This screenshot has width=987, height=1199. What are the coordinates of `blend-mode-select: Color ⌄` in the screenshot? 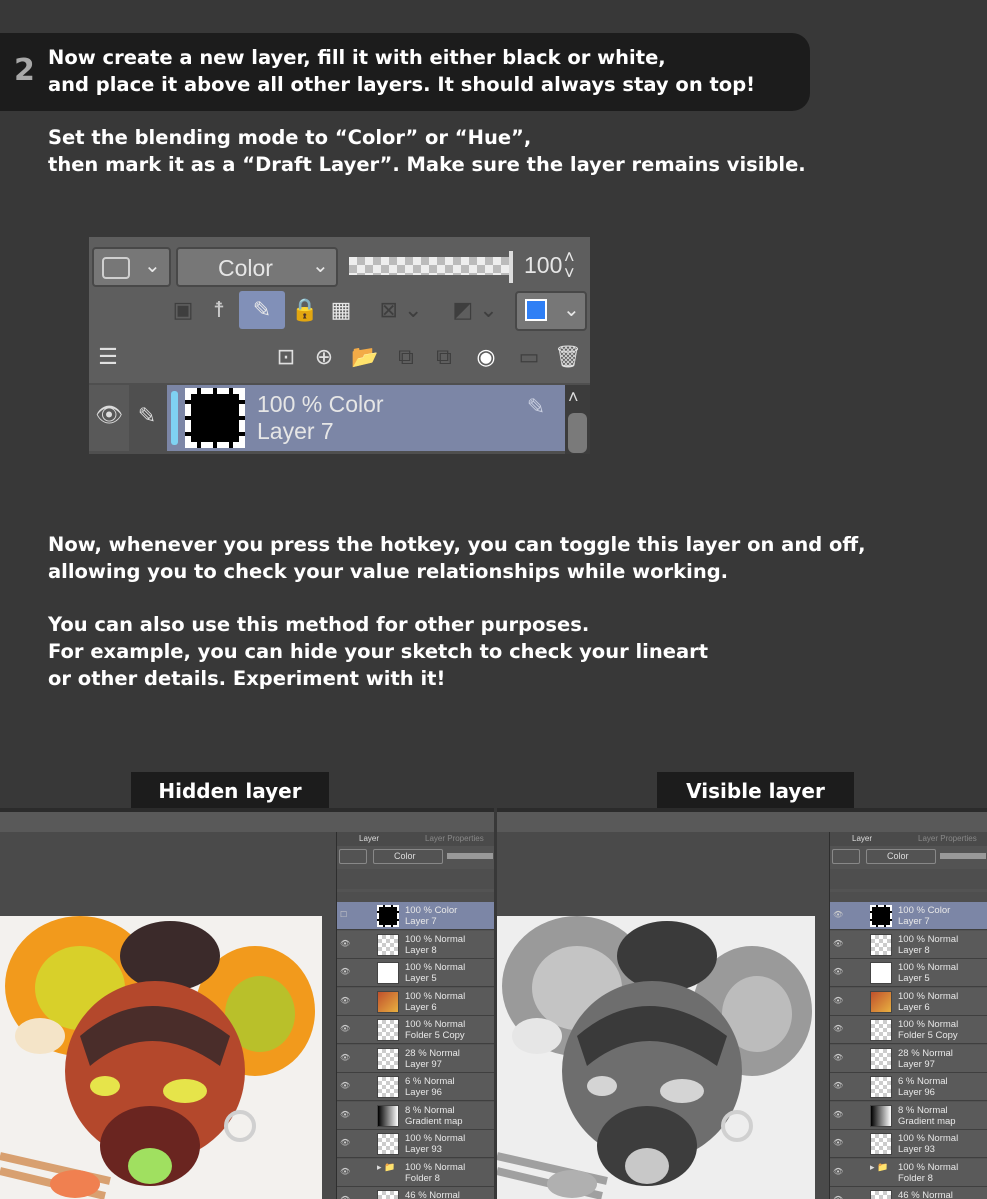 It's located at (257, 267).